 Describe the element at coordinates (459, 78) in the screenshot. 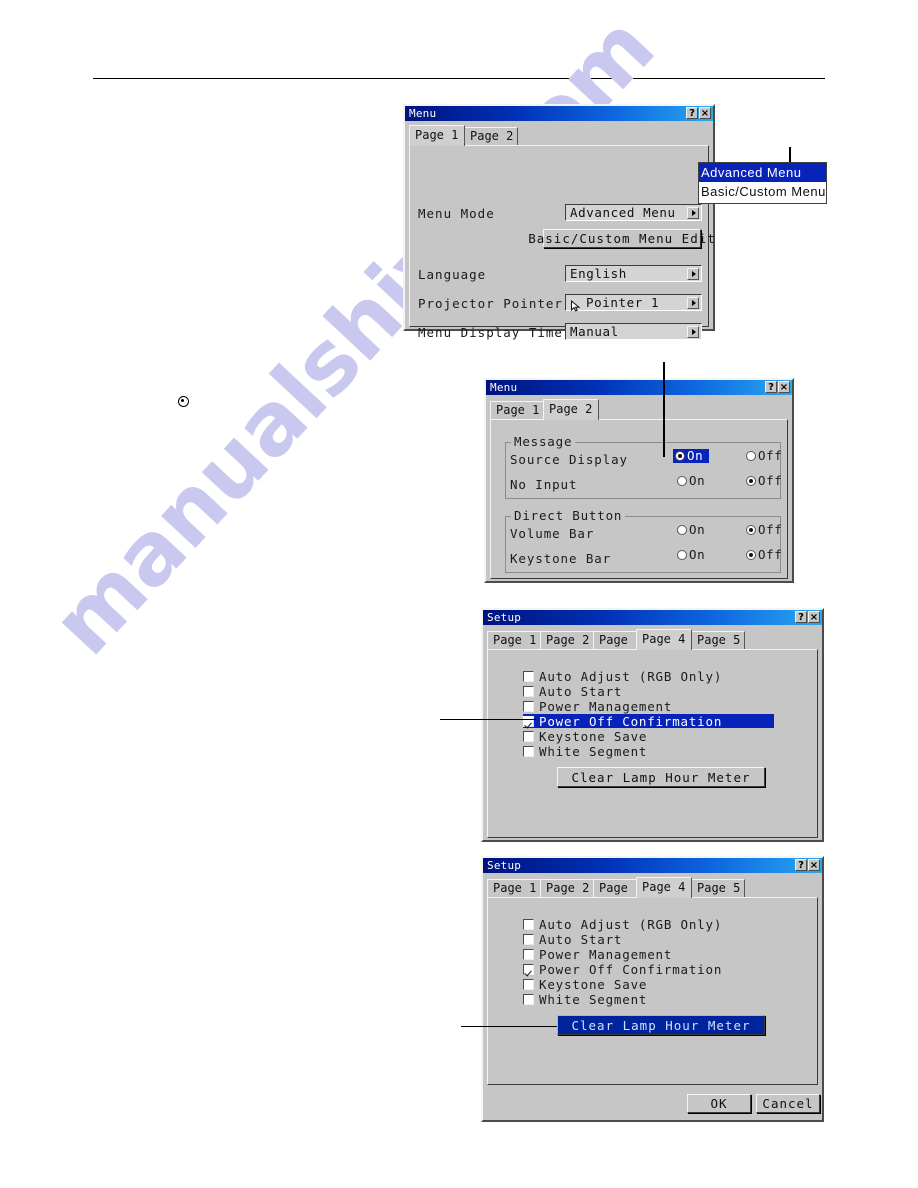

I see `header-rule` at that location.